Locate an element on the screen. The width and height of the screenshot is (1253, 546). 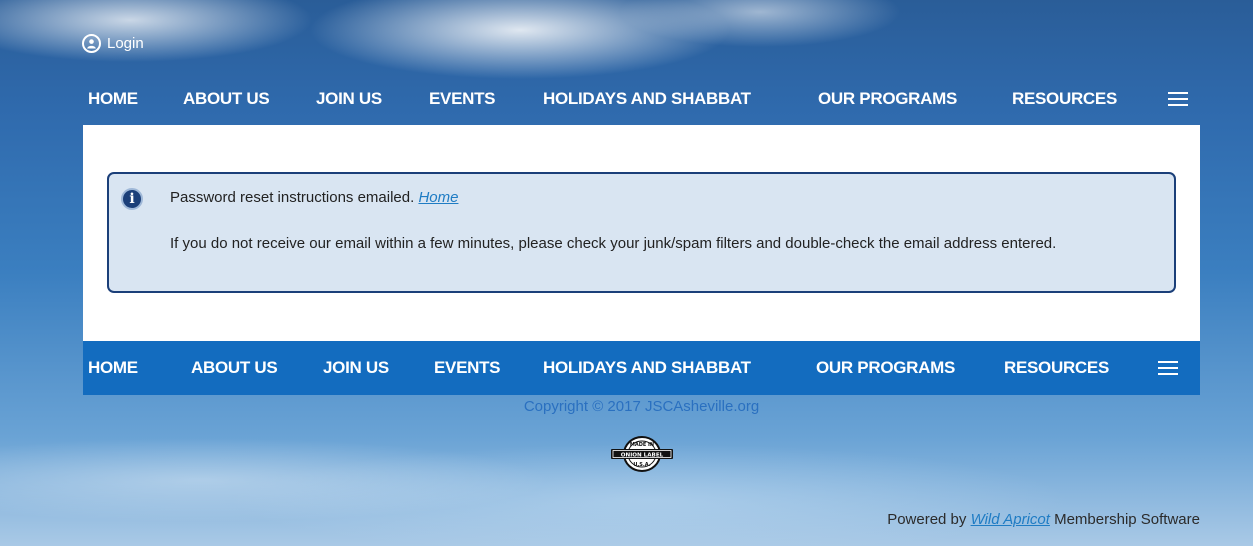
user-icon is located at coordinates (91, 43).